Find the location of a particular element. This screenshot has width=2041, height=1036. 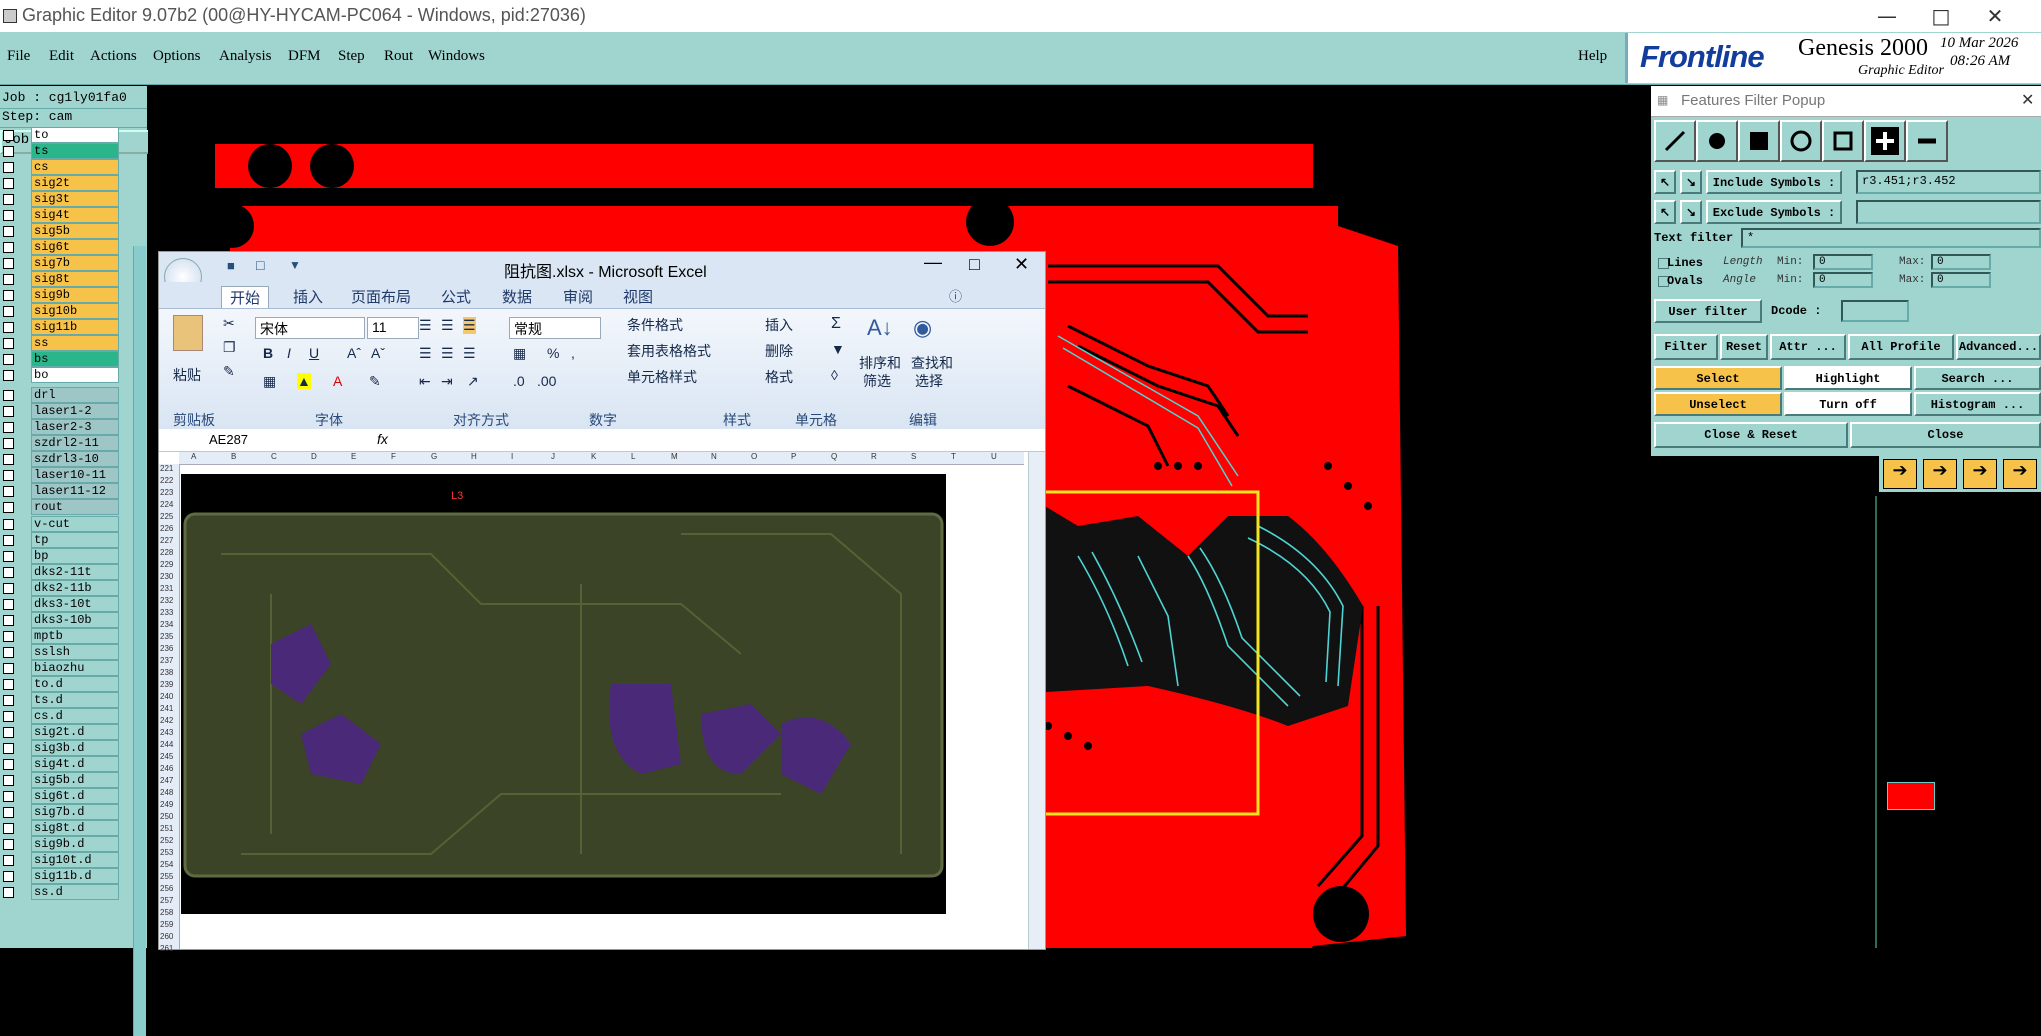

grow-font-icon: Aˆ is located at coordinates (354, 353).